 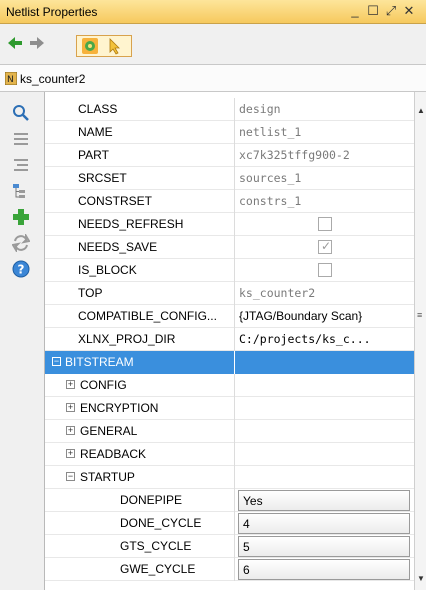 What do you see at coordinates (229, 477) in the screenshot?
I see `group-row-startup: − STARTUP` at bounding box center [229, 477].